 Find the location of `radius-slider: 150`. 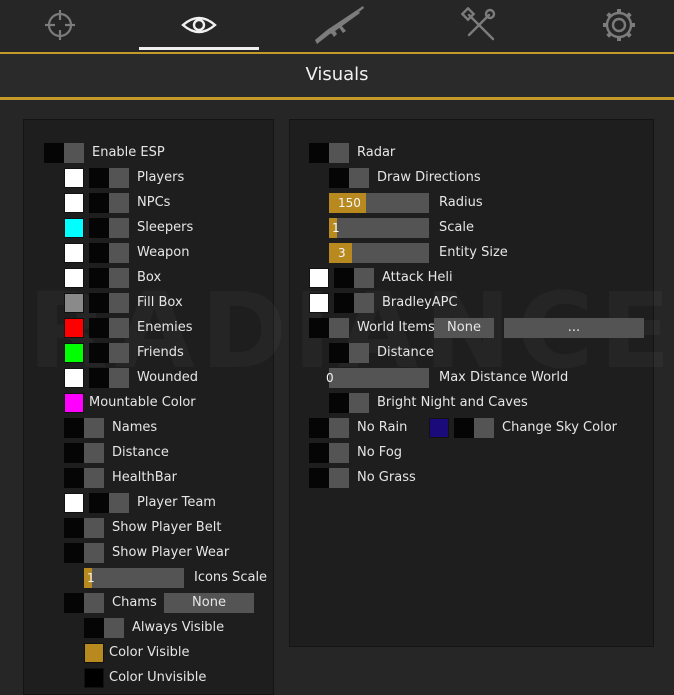

radius-slider: 150 is located at coordinates (379, 203).